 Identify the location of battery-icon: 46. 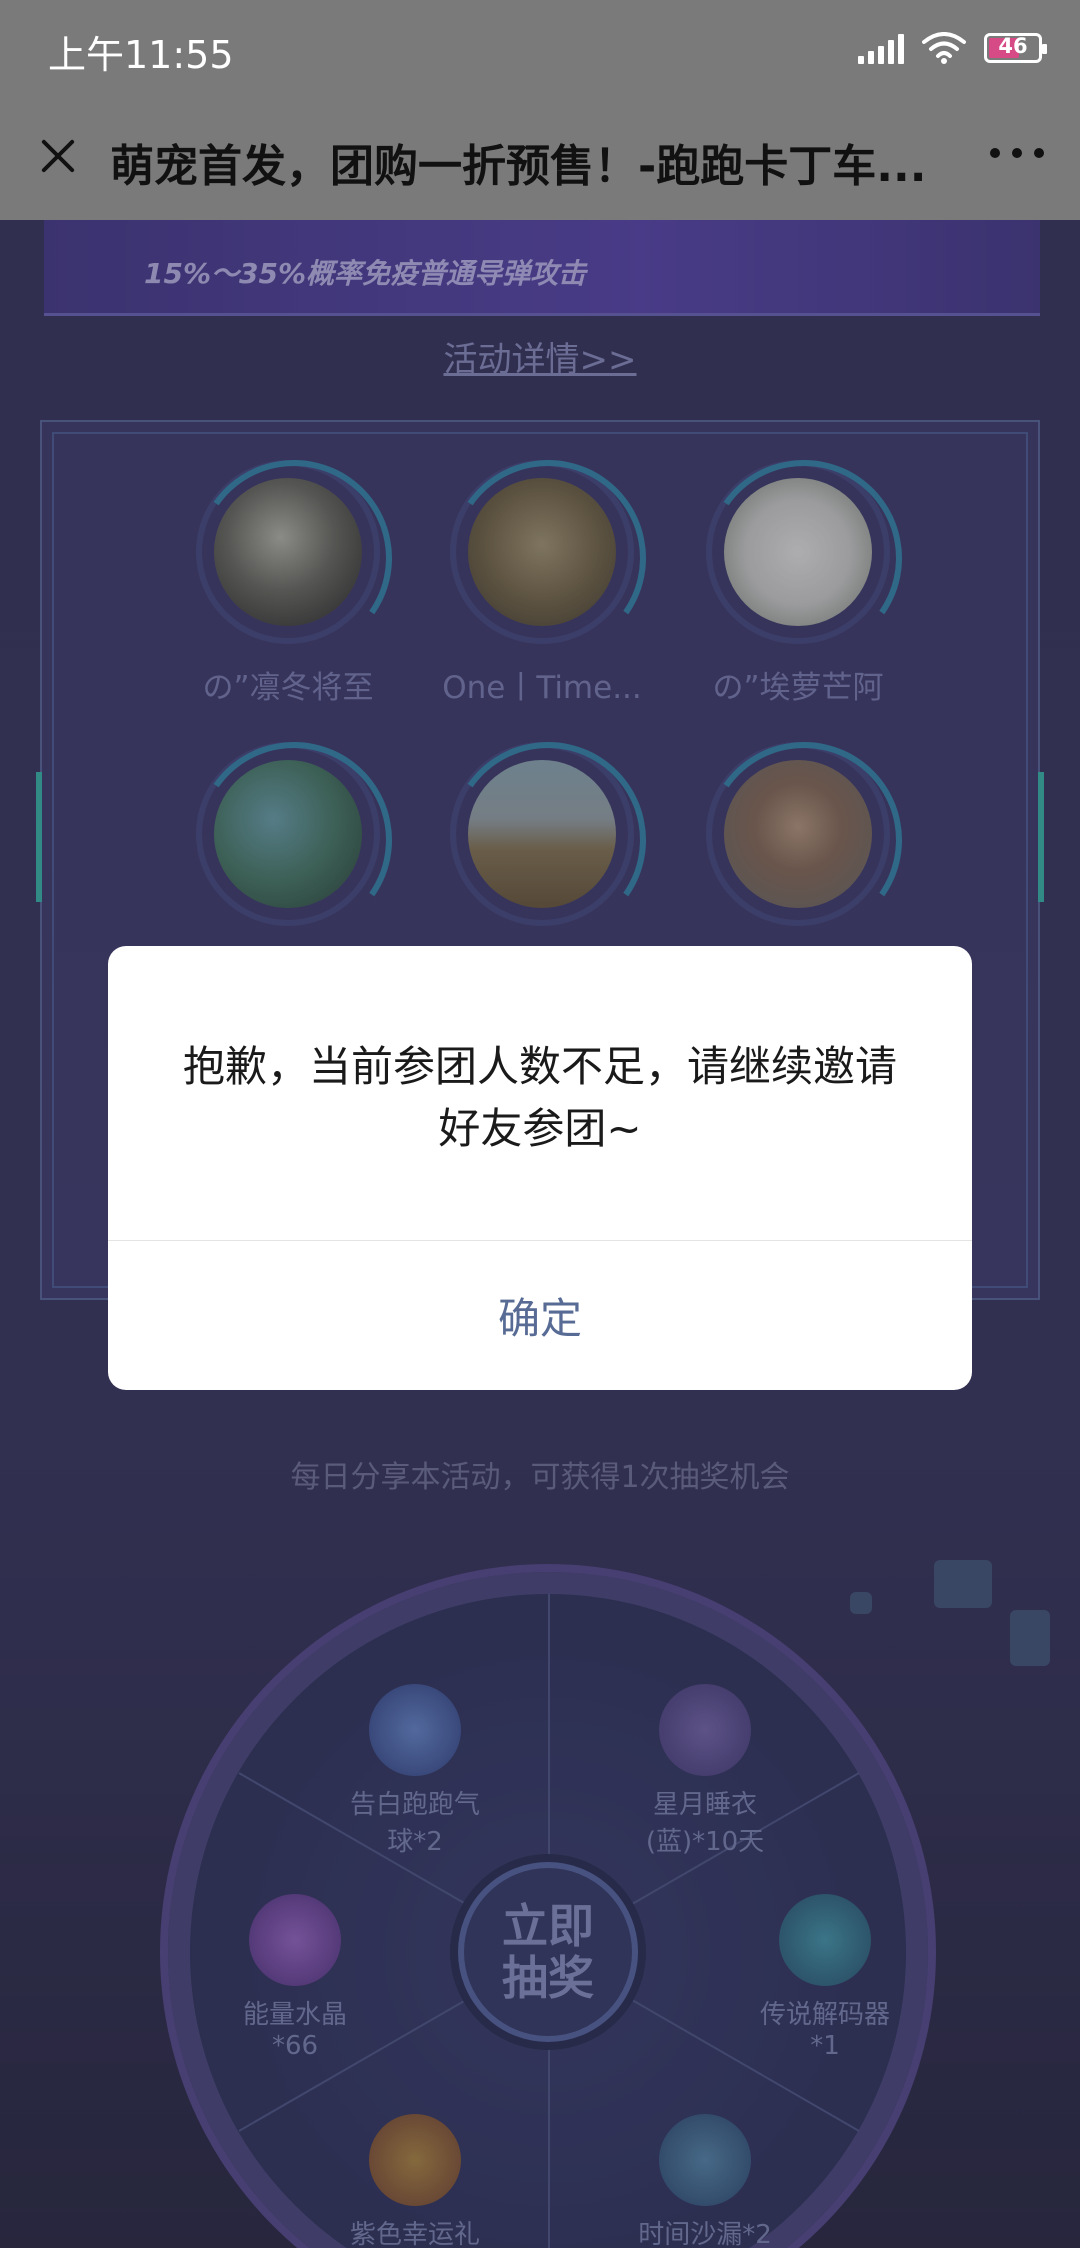
(1015, 48).